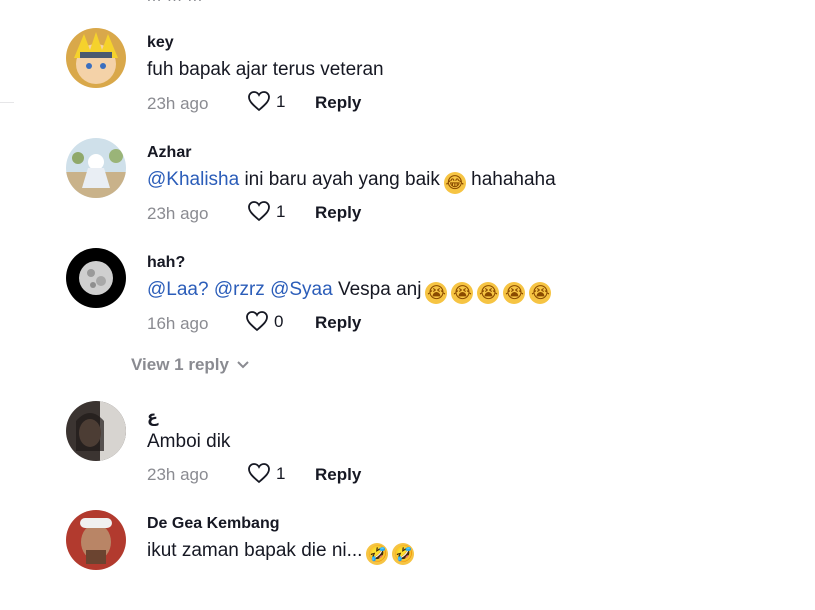  I want to click on view-replies-button: View 1 reply, so click(190, 365).